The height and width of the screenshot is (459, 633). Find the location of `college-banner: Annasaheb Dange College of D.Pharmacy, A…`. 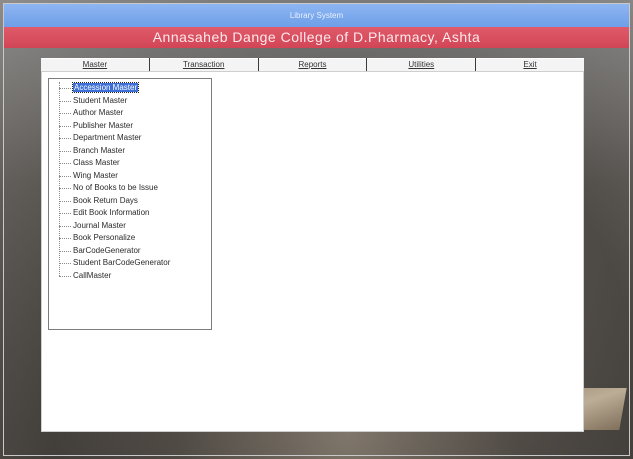

college-banner: Annasaheb Dange College of D.Pharmacy, A… is located at coordinates (316, 37).